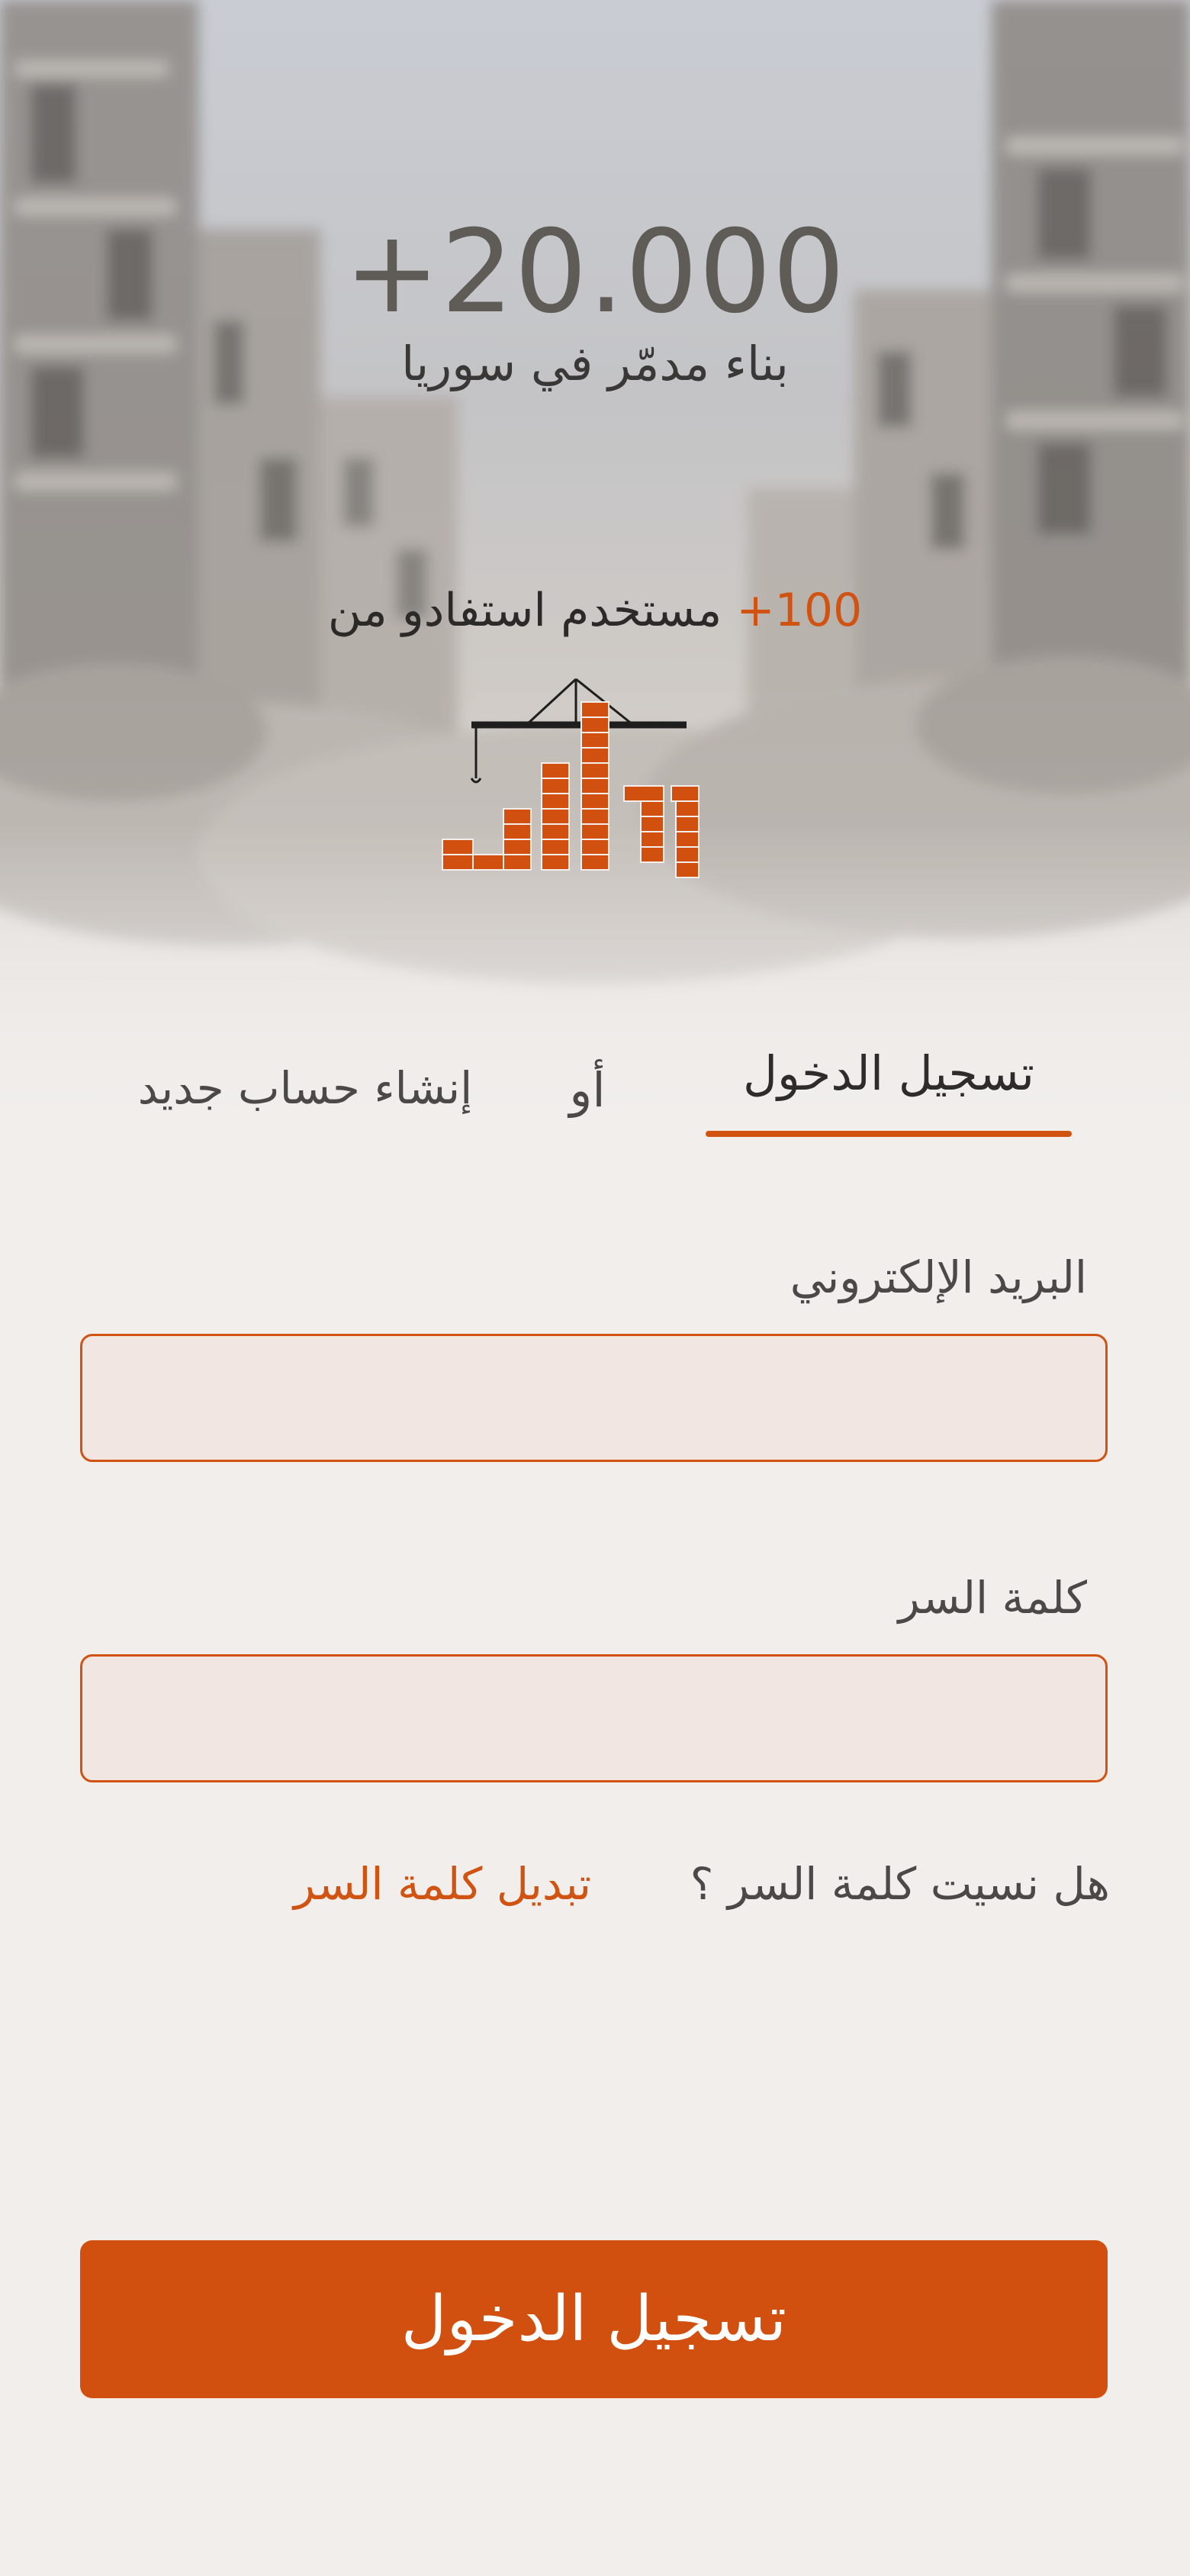 The image size is (1190, 2576). I want to click on login-button: تسجيل الدخول, so click(594, 2319).